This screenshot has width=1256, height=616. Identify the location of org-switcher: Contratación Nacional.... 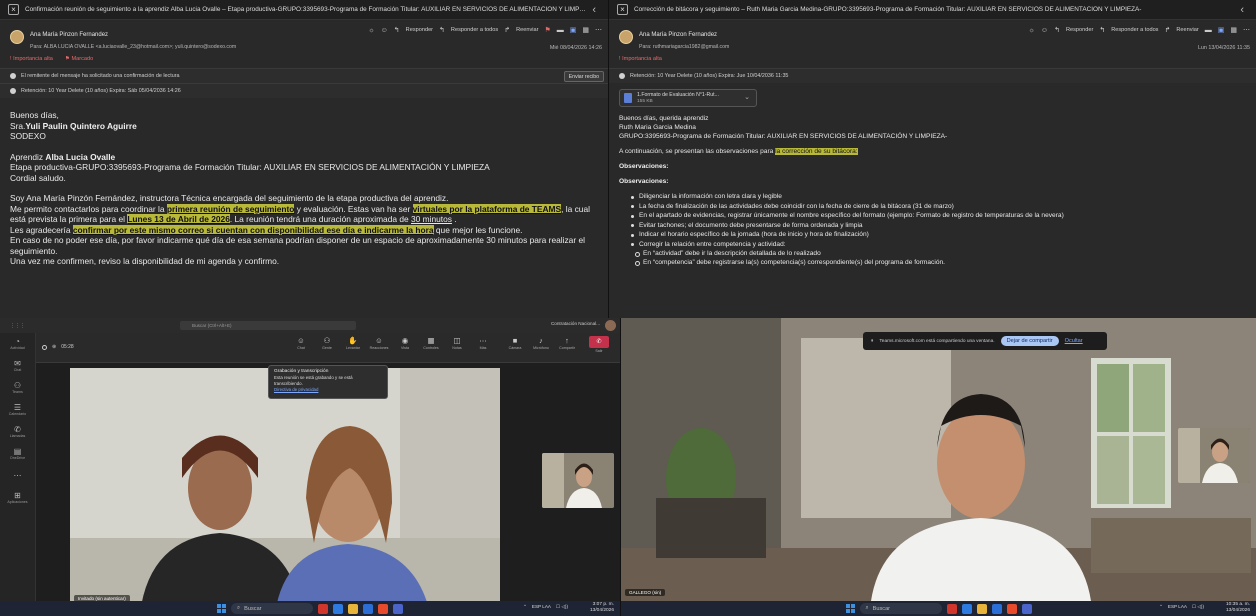
(575, 323).